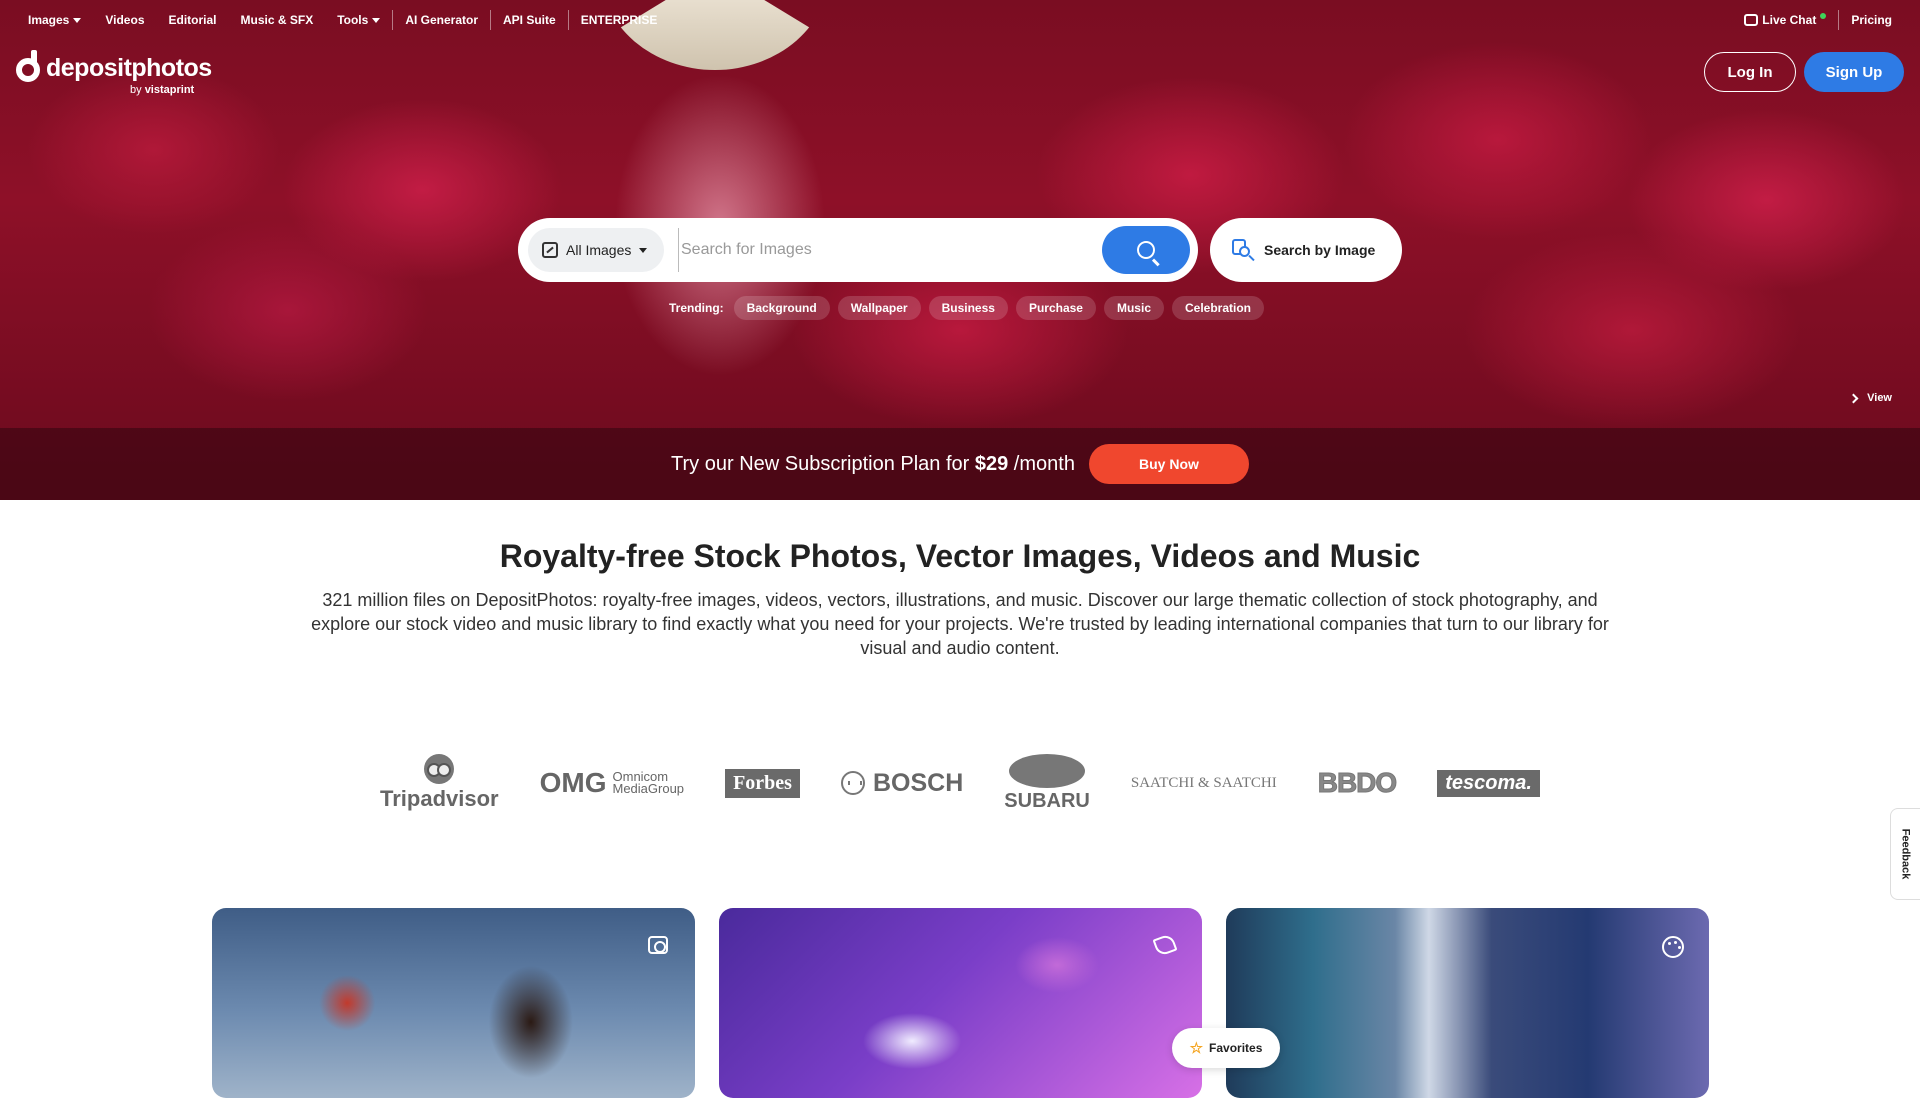  I want to click on bosch-logo: BOSCH, so click(901, 783).